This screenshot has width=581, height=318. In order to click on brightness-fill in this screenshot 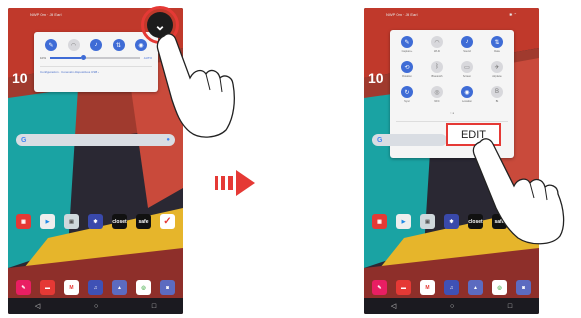, I will do `click(66, 58)`.